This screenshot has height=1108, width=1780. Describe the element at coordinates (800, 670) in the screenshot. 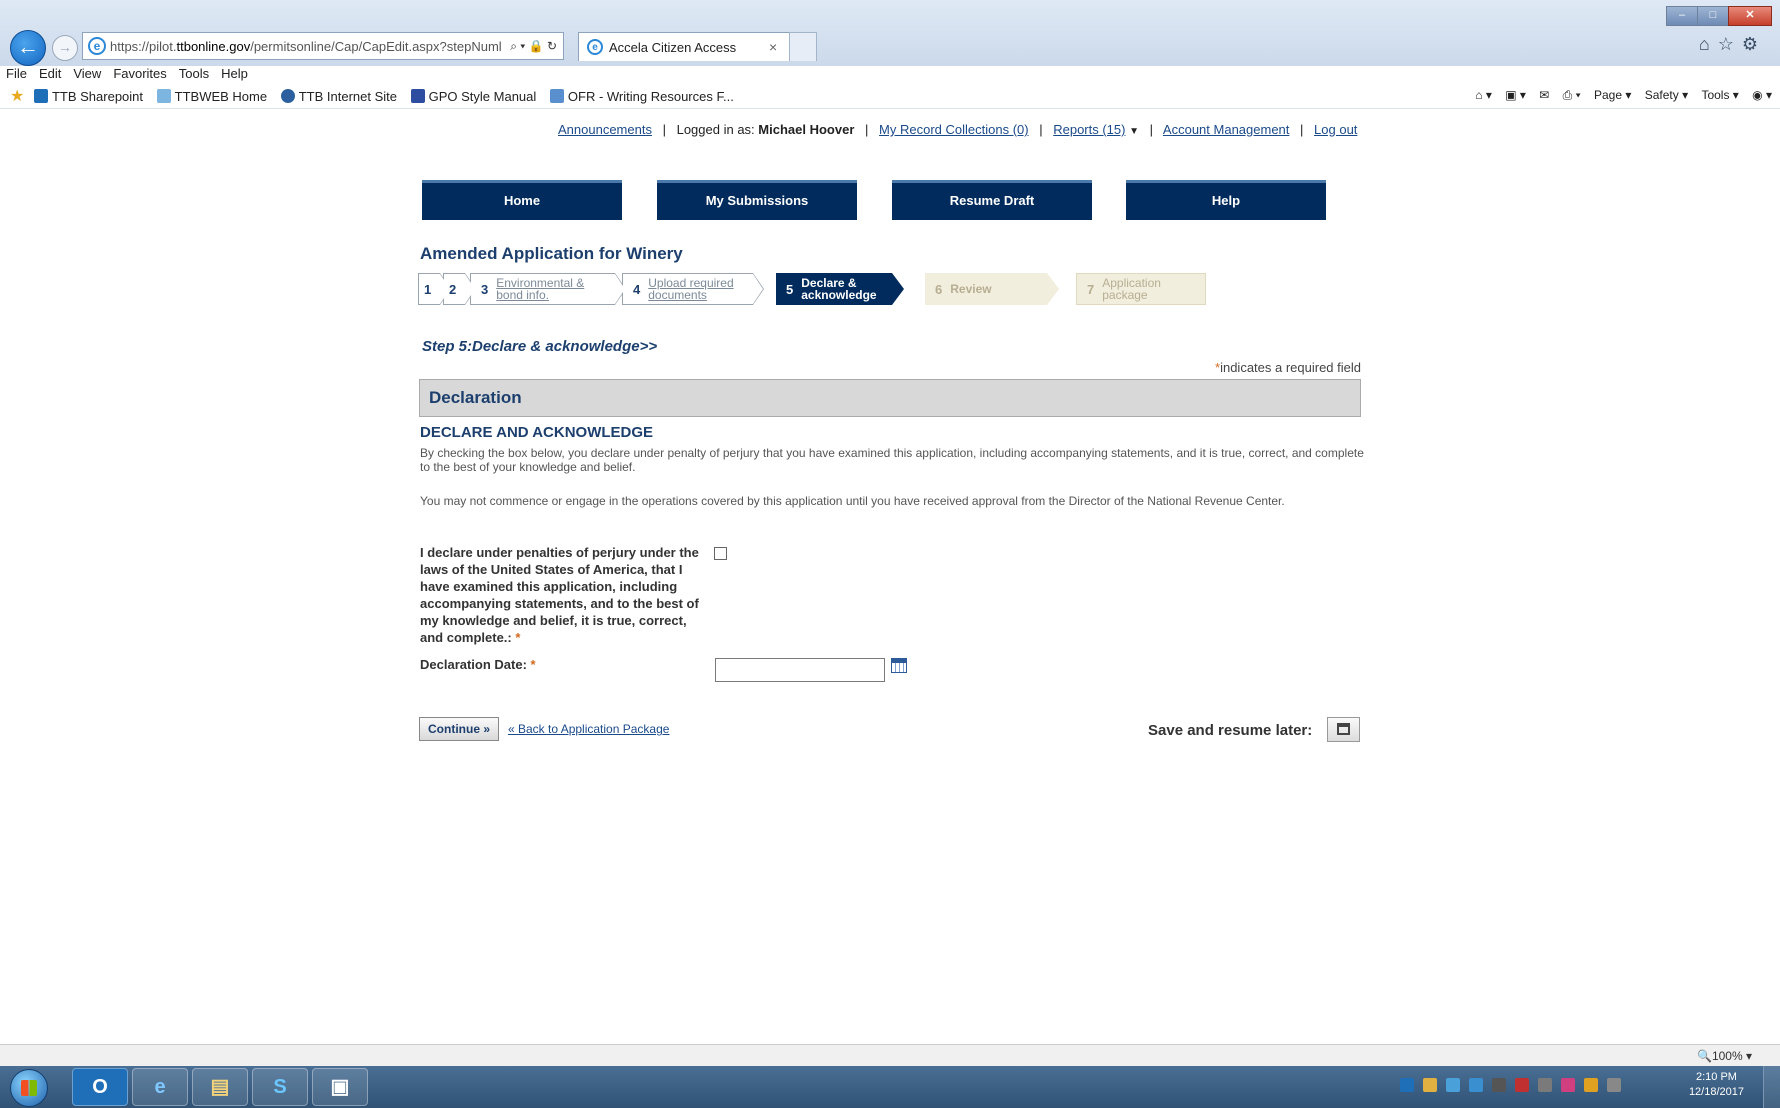

I see `declaration-date-field` at that location.